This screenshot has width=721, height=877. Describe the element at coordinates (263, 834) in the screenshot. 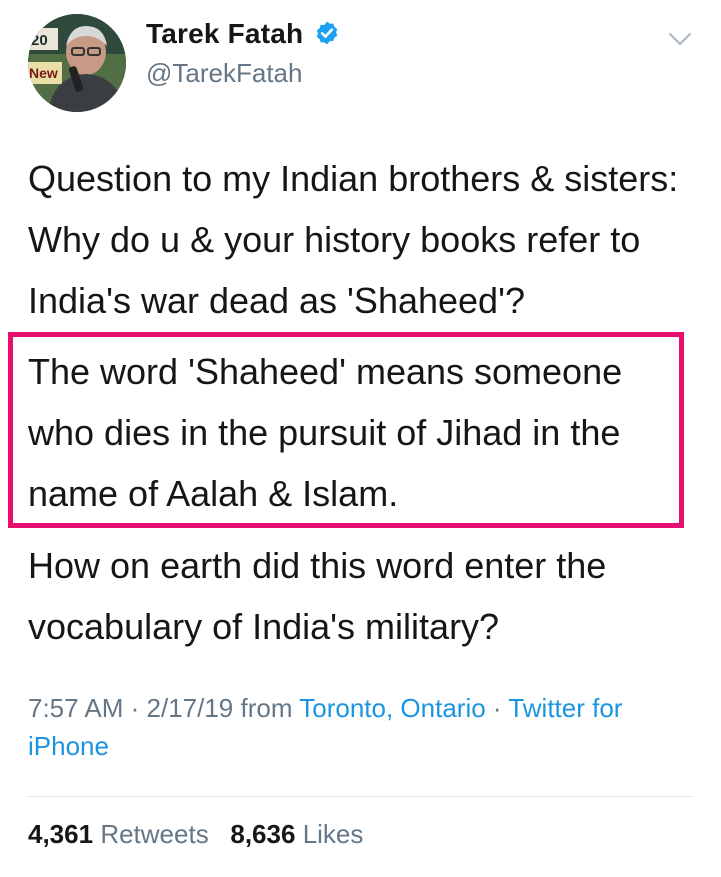

I see `likes-count: 8,636` at that location.